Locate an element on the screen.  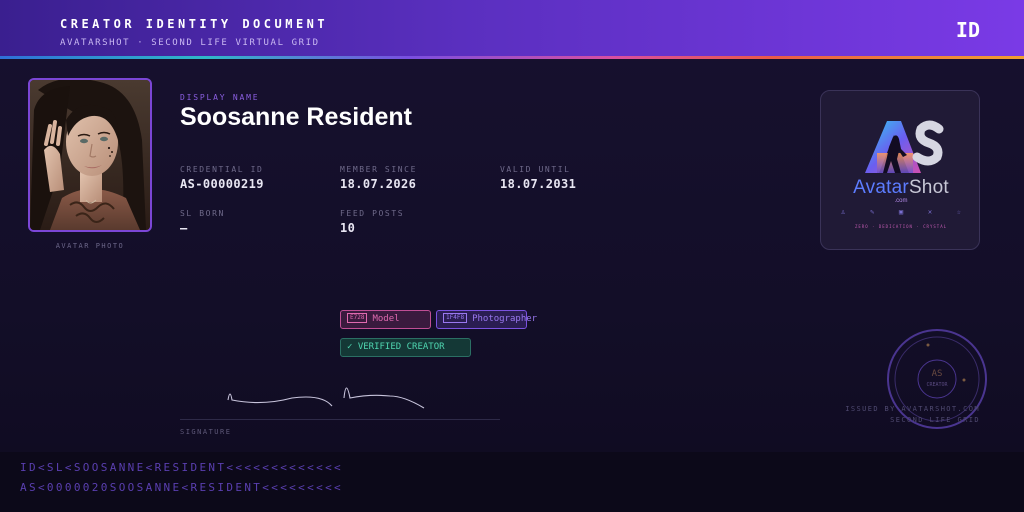
tools-icon: ✕ is located at coordinates (930, 212).